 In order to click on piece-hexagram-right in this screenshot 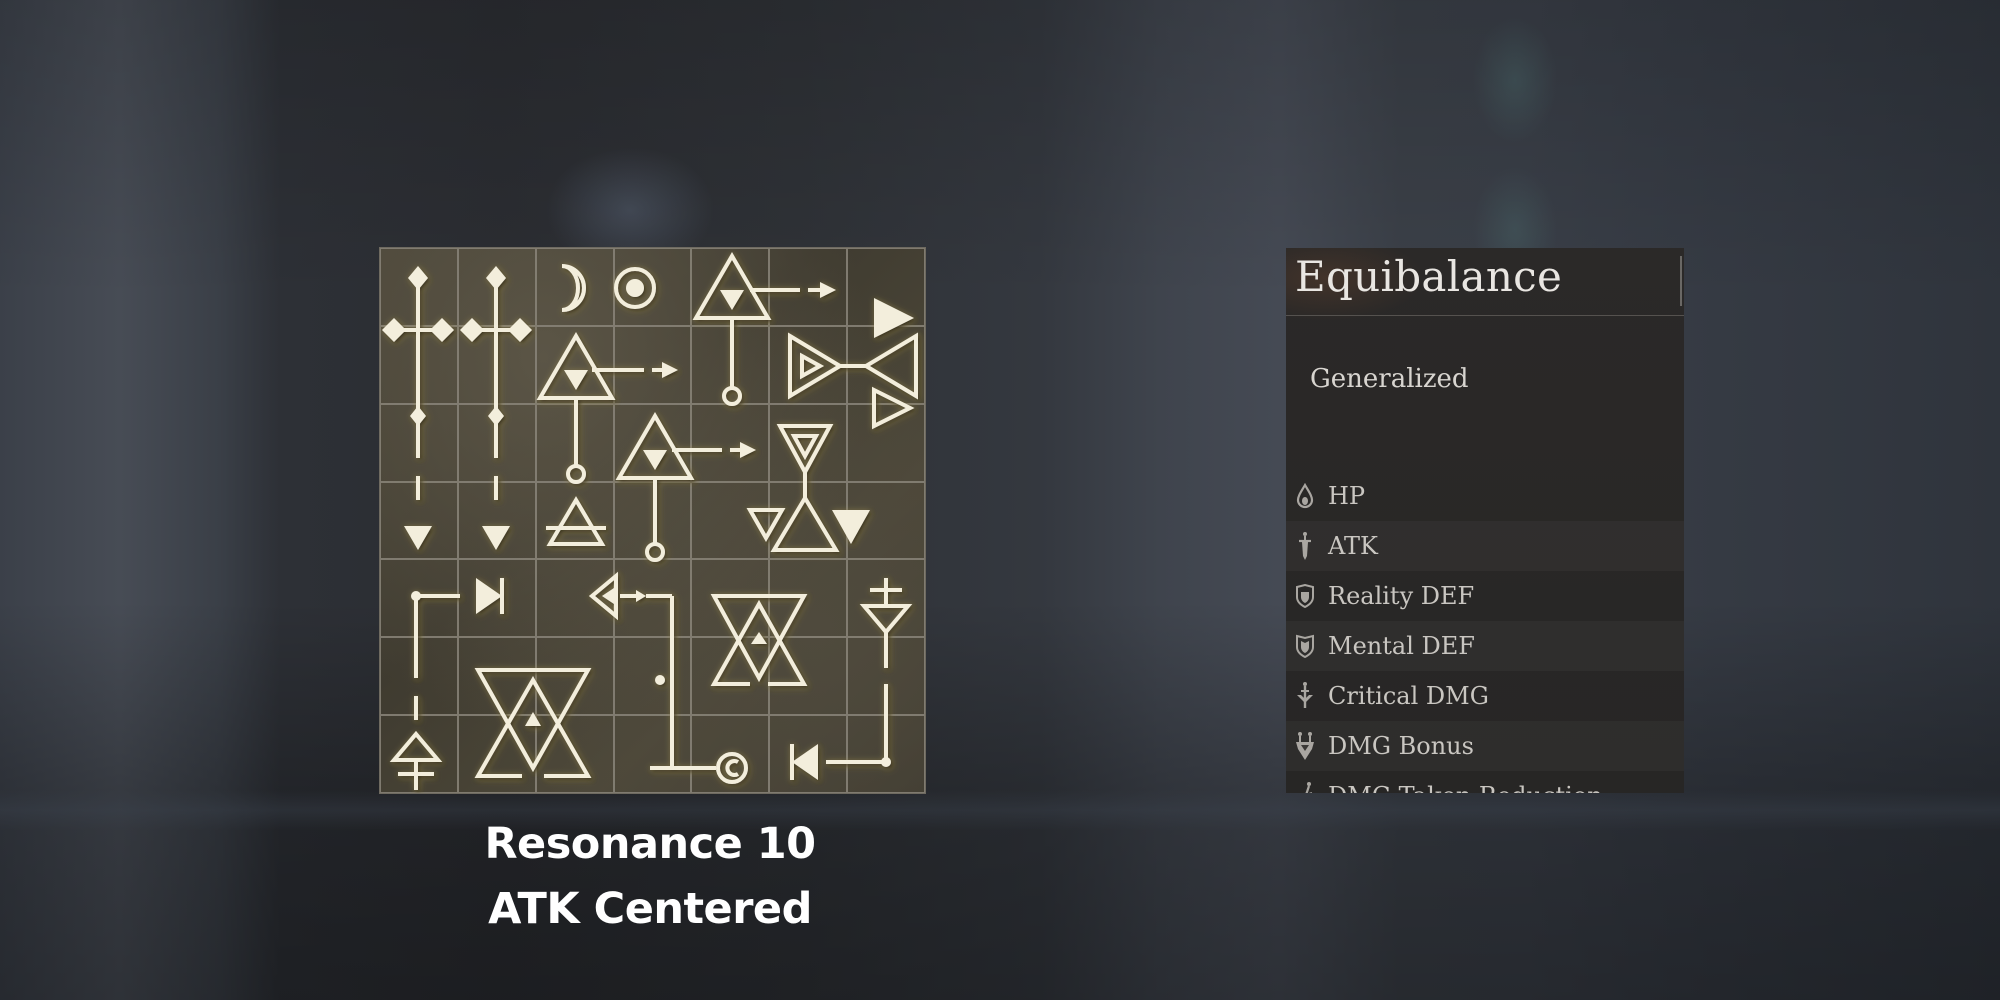, I will do `click(759, 640)`.